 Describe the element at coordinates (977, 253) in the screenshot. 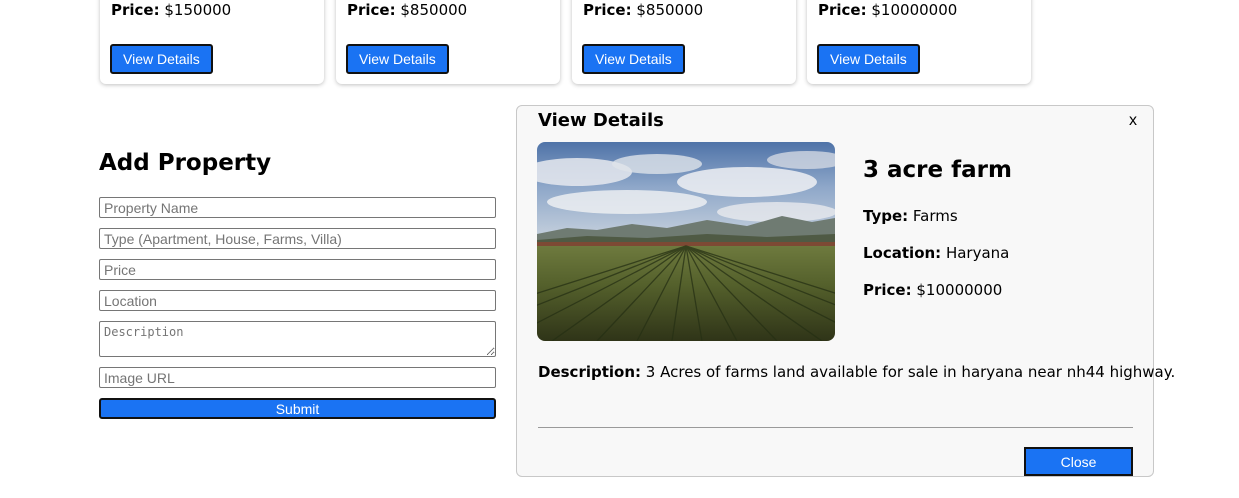

I see `location-value: Haryana` at that location.